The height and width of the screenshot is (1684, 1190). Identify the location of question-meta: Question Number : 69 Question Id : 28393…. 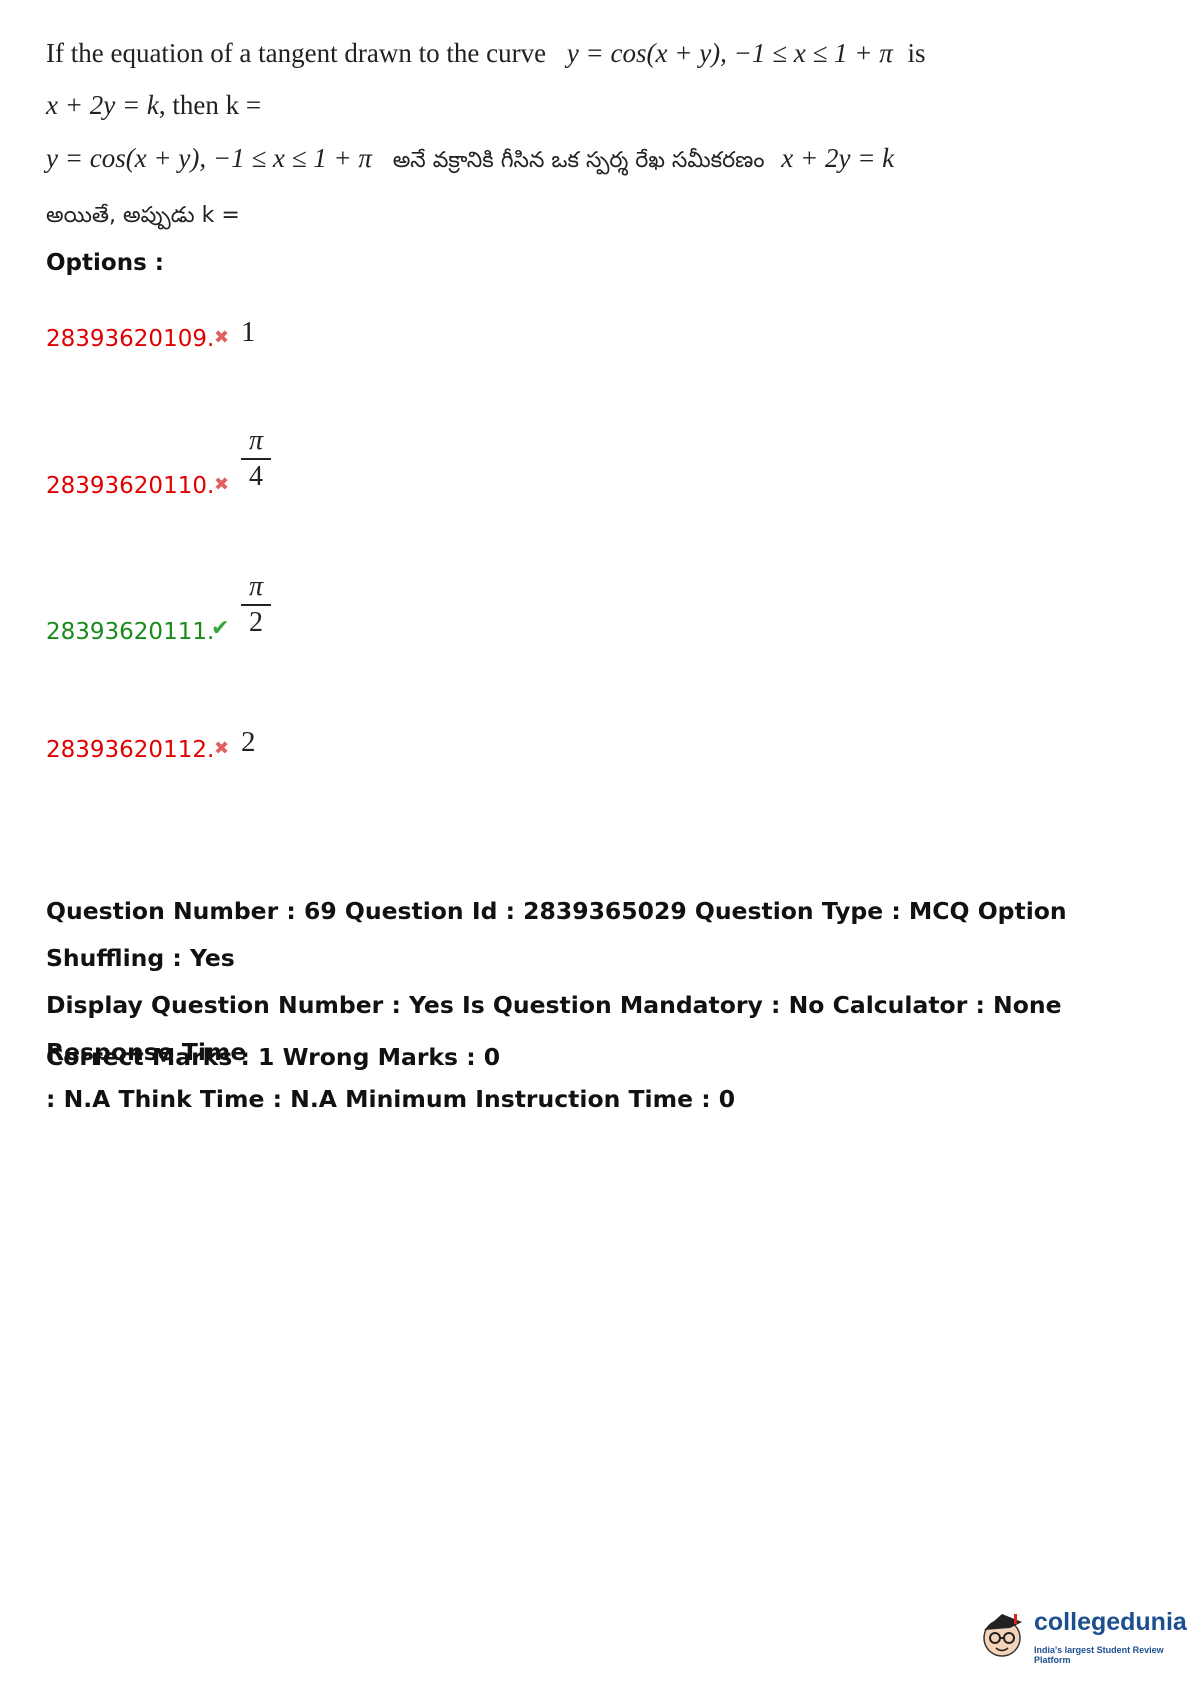
(601, 1005).